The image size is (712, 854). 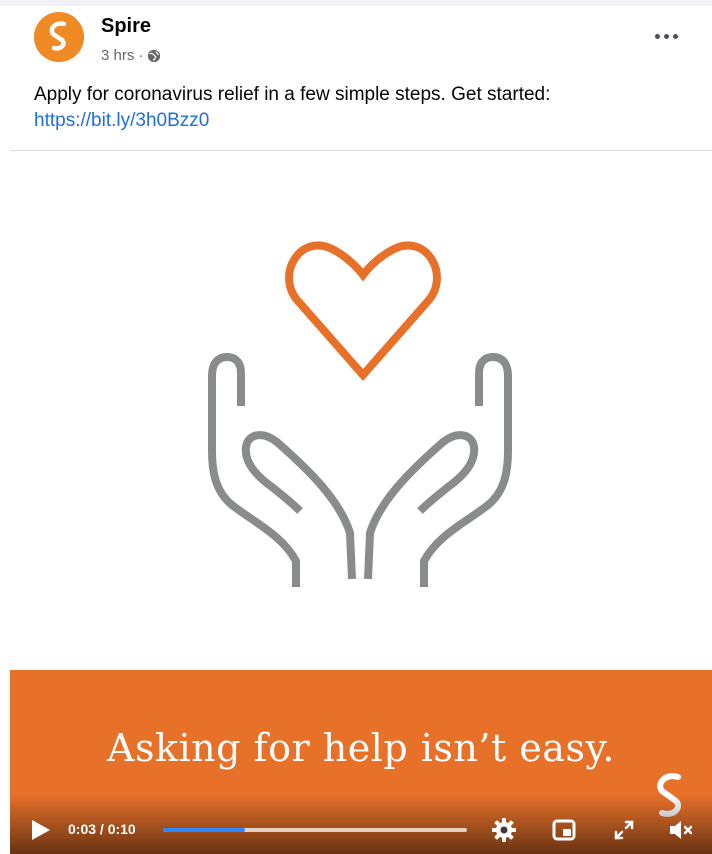 I want to click on progress-fill, so click(x=204, y=830).